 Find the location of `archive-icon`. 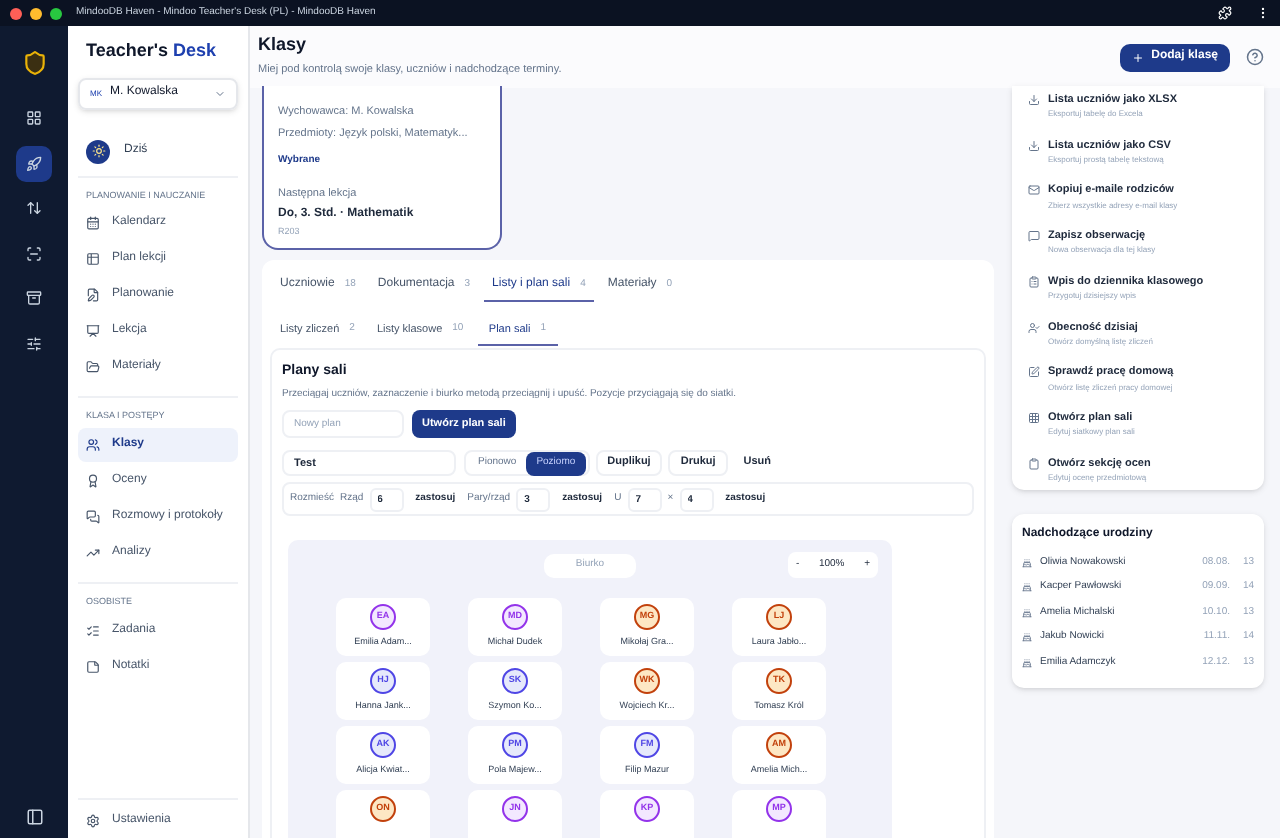

archive-icon is located at coordinates (34, 298).